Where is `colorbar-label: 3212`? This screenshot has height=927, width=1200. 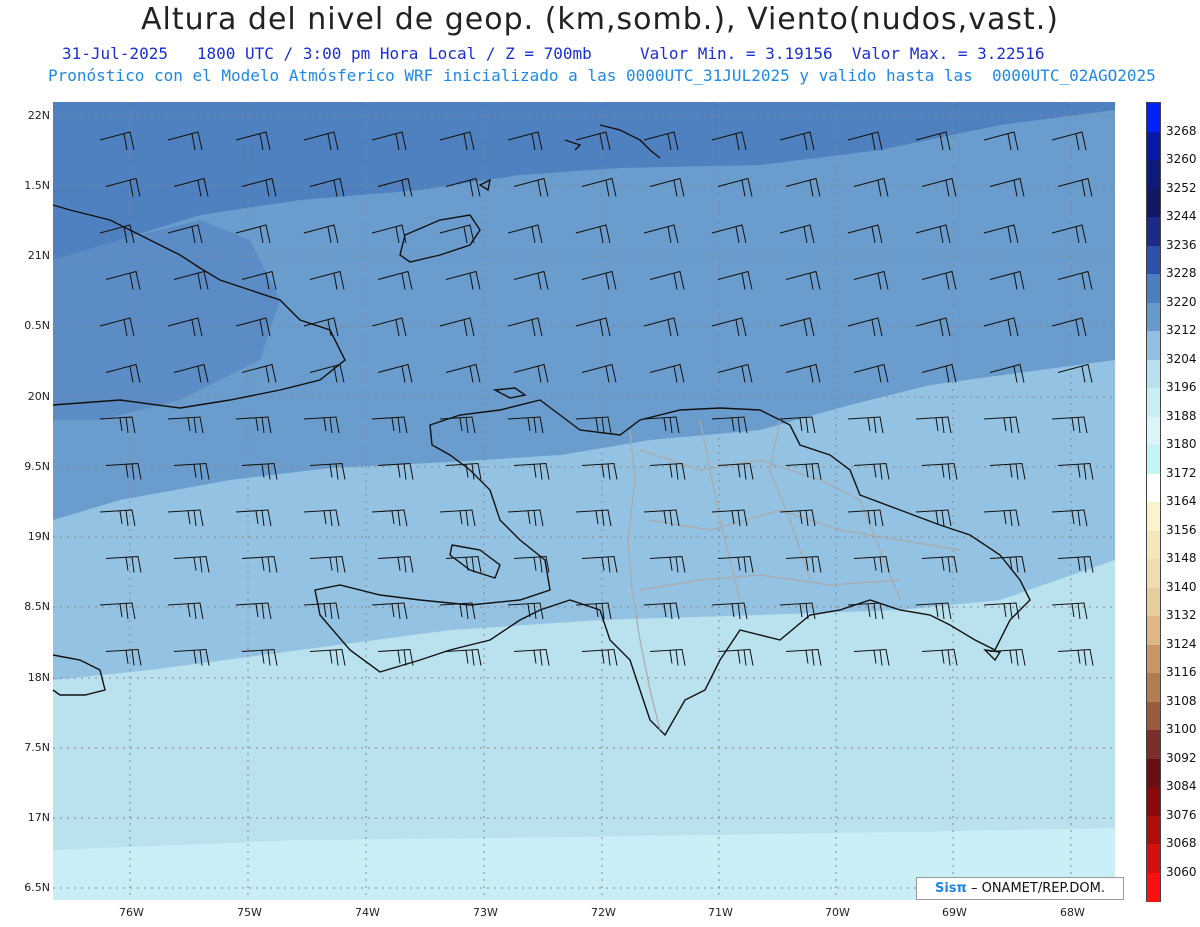
colorbar-label: 3212 is located at coordinates (1181, 330).